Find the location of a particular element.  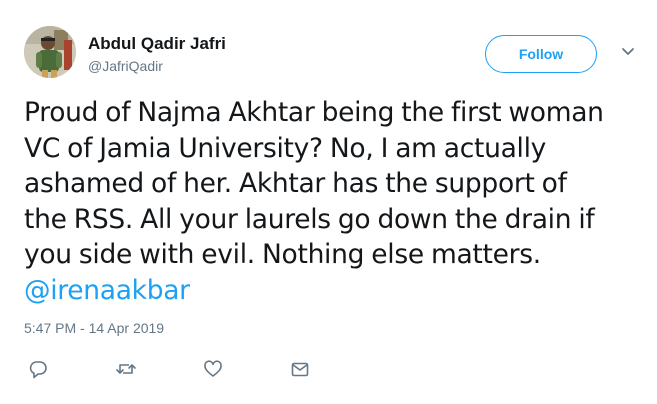

author-handle: @JafriQadir is located at coordinates (125, 66).